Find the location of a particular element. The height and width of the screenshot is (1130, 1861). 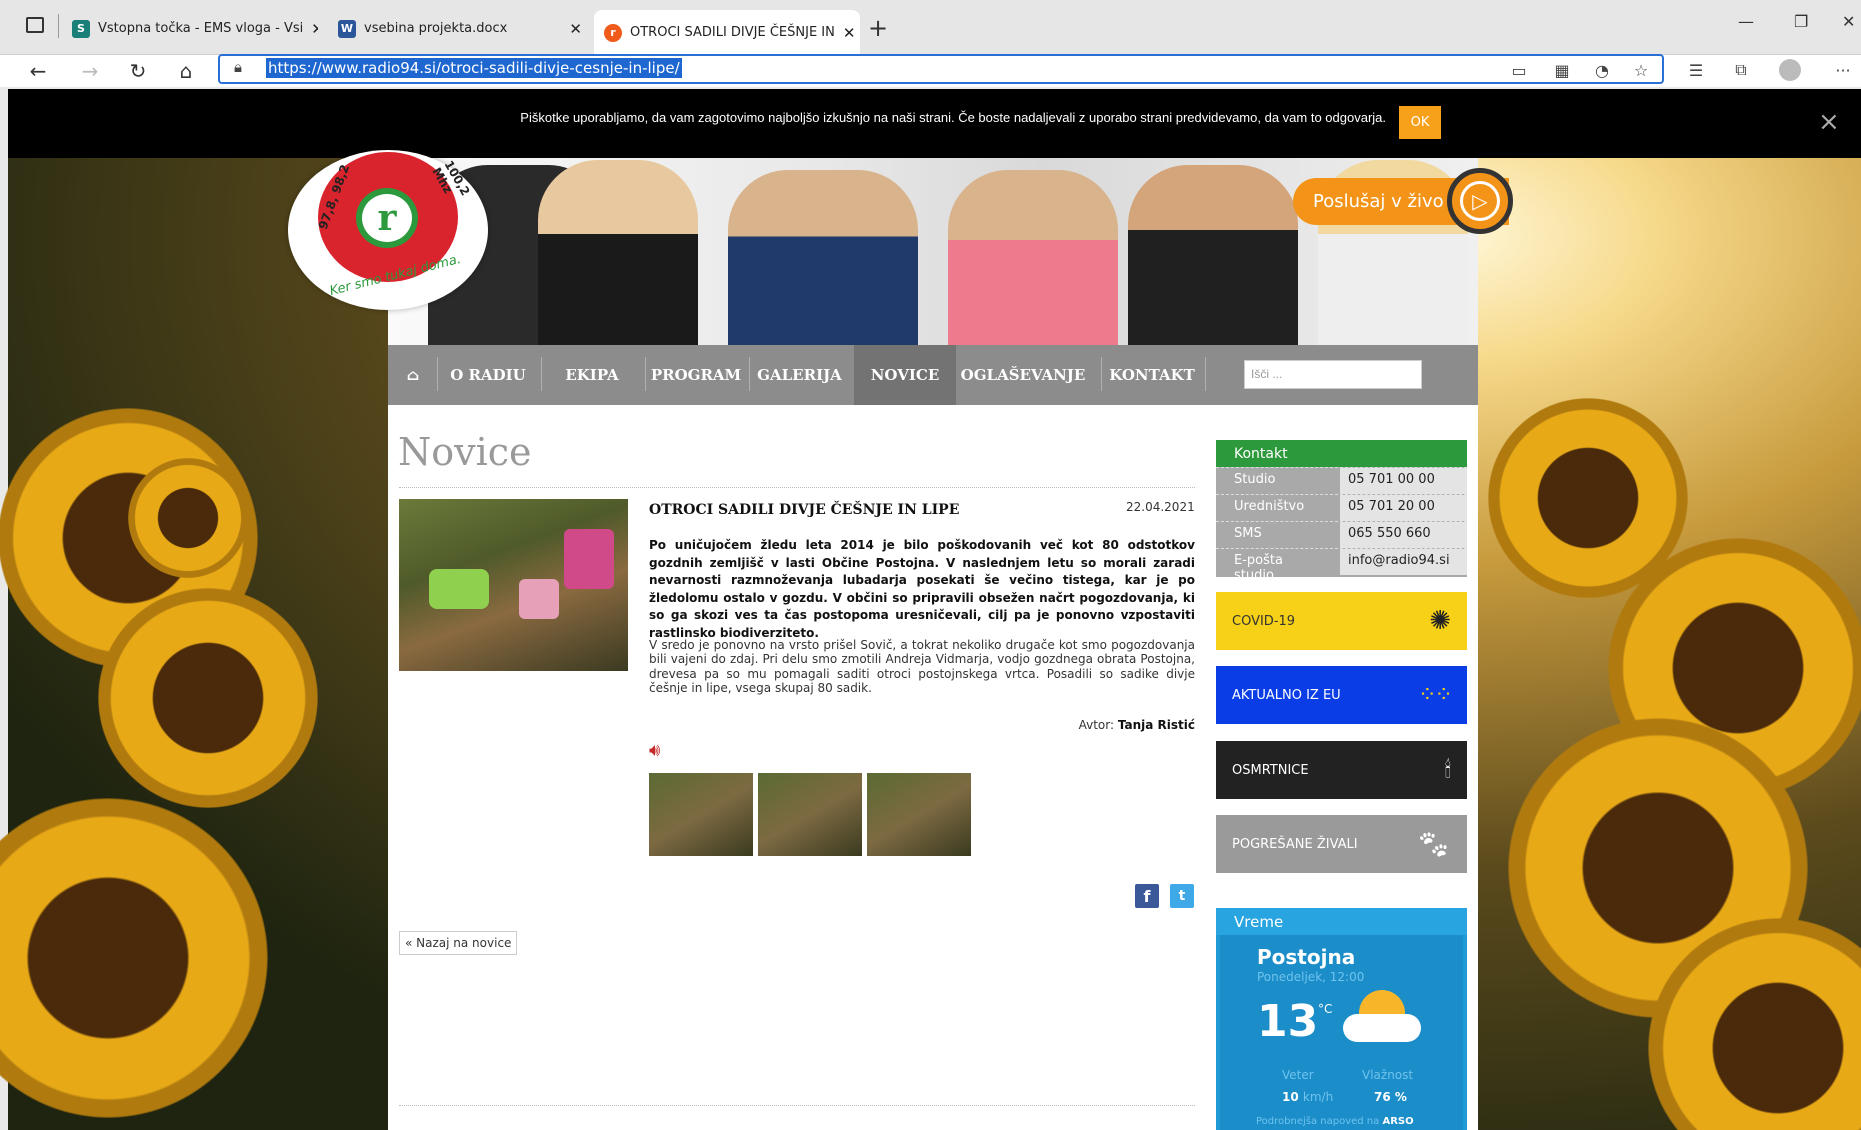

author-label: Avtor: is located at coordinates (1096, 725).